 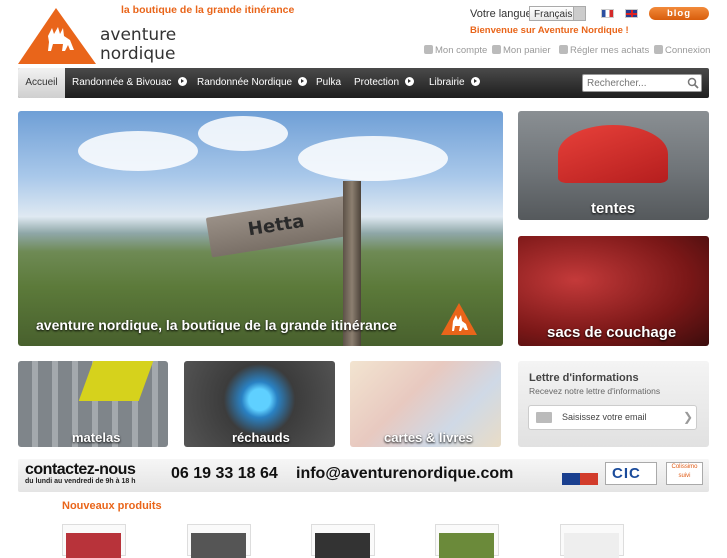 I want to click on checkout-cart-icon, so click(x=563, y=49).